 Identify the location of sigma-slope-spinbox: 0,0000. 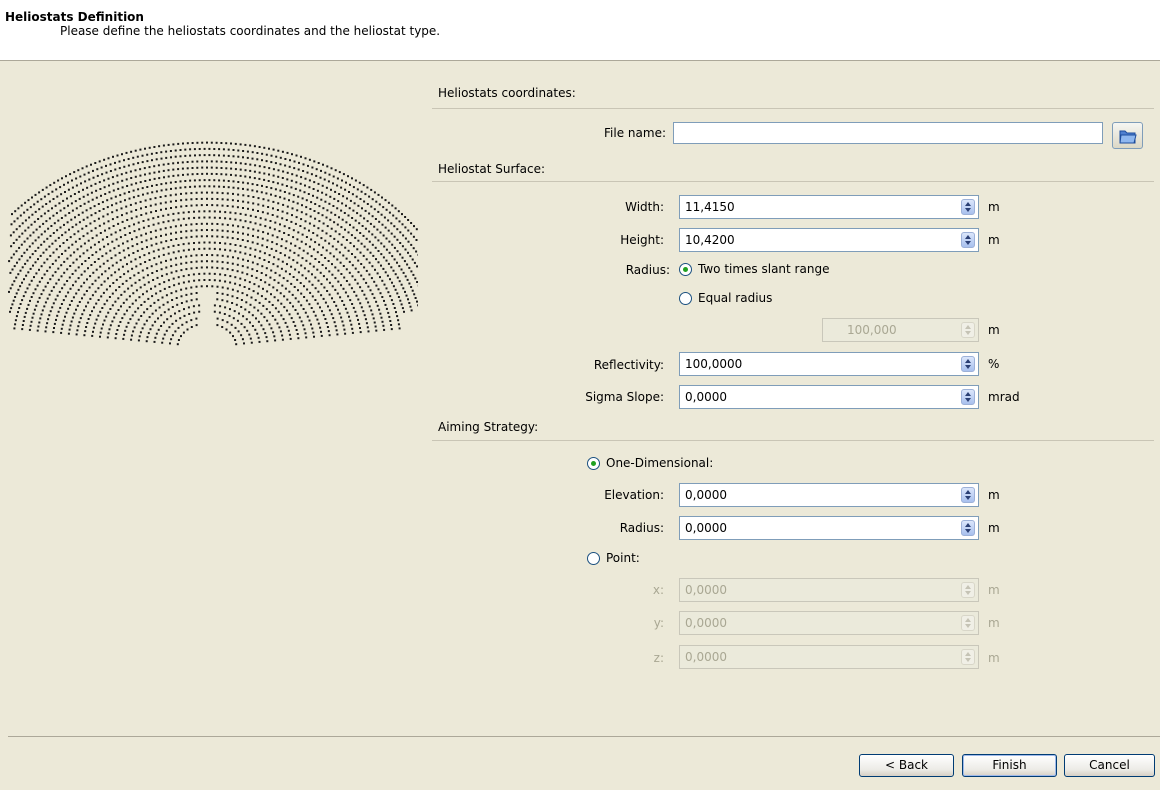
(829, 397).